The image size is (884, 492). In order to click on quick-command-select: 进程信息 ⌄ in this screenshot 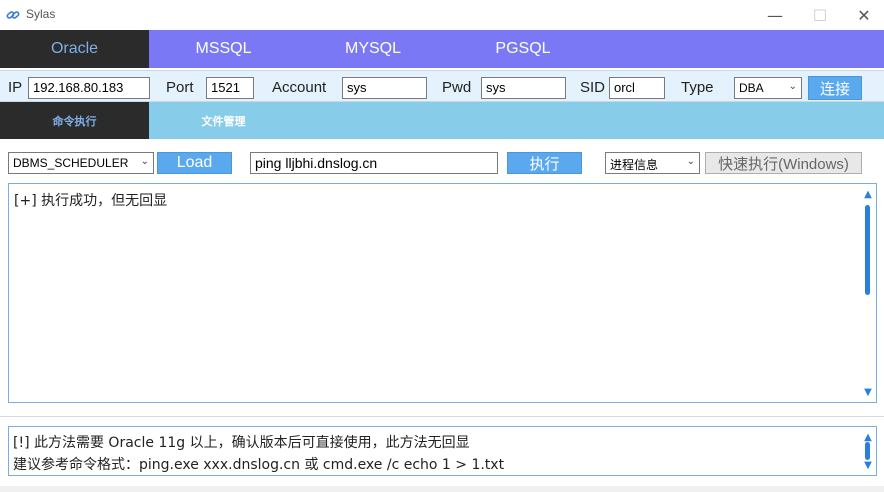, I will do `click(652, 163)`.